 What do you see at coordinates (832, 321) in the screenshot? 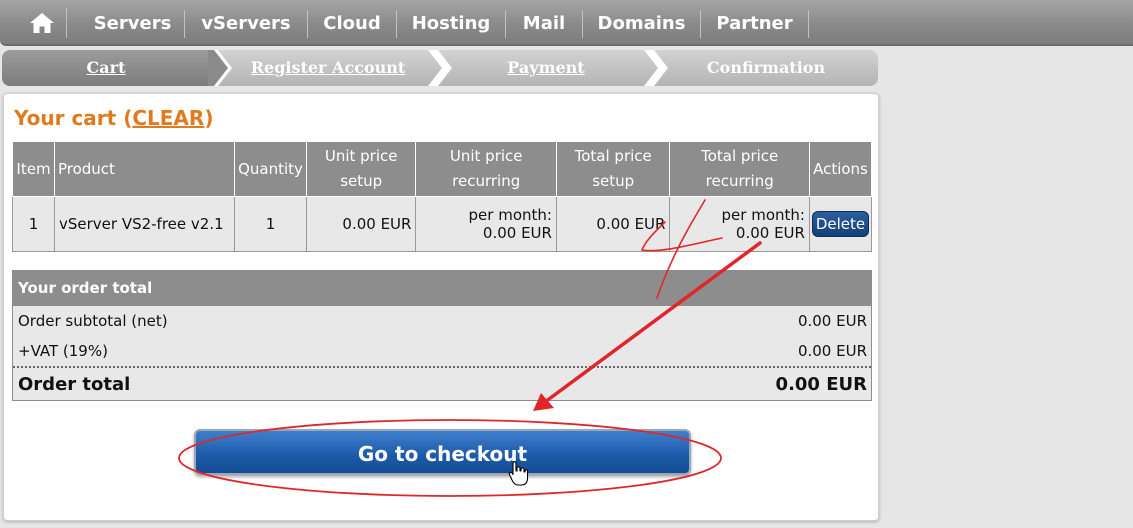
I see `subtotal-value: 0.00 EUR` at bounding box center [832, 321].